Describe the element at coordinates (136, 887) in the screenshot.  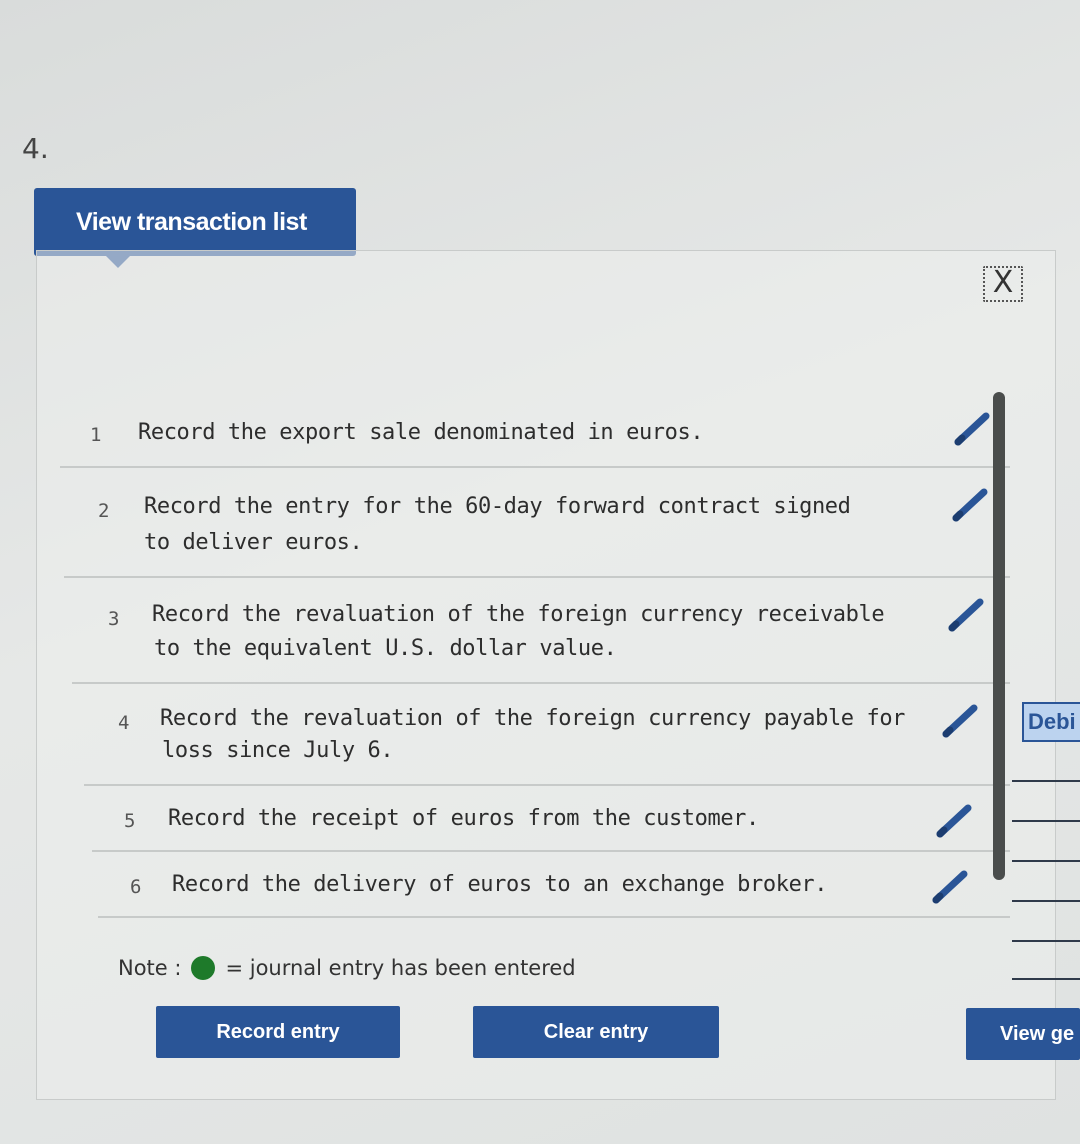
I see `transaction-number: 6` at that location.